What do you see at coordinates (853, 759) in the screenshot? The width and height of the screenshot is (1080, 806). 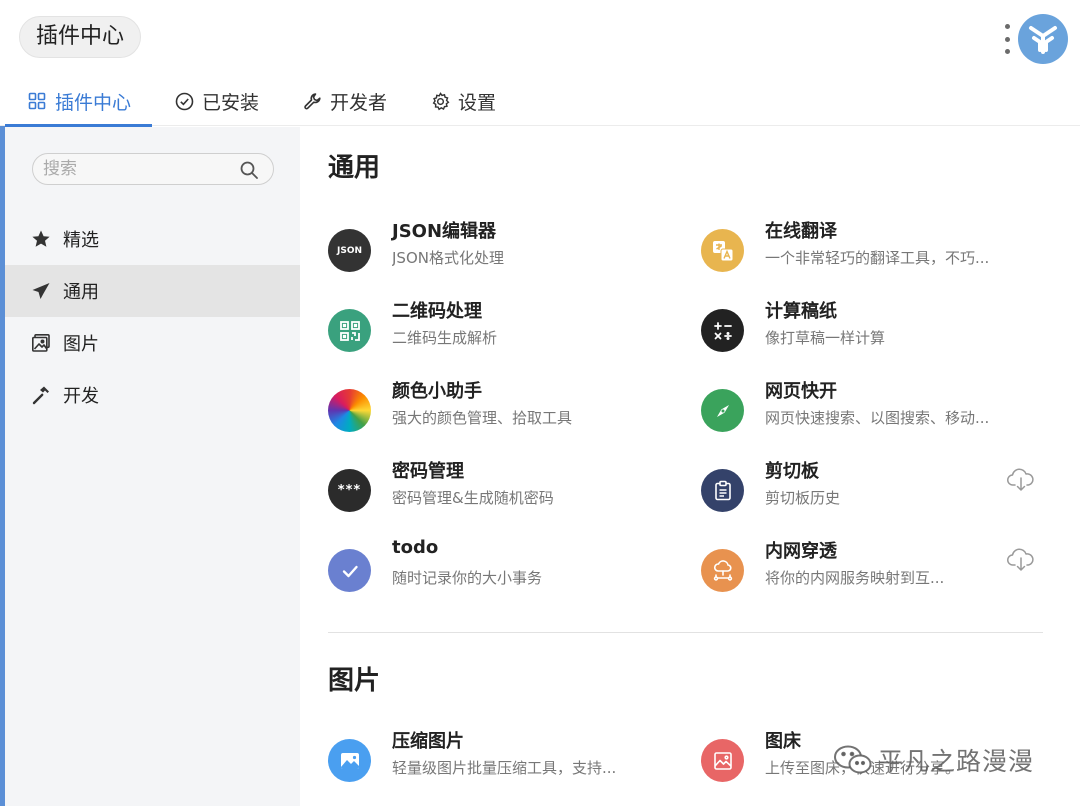 I see `wechat-logo-icon` at bounding box center [853, 759].